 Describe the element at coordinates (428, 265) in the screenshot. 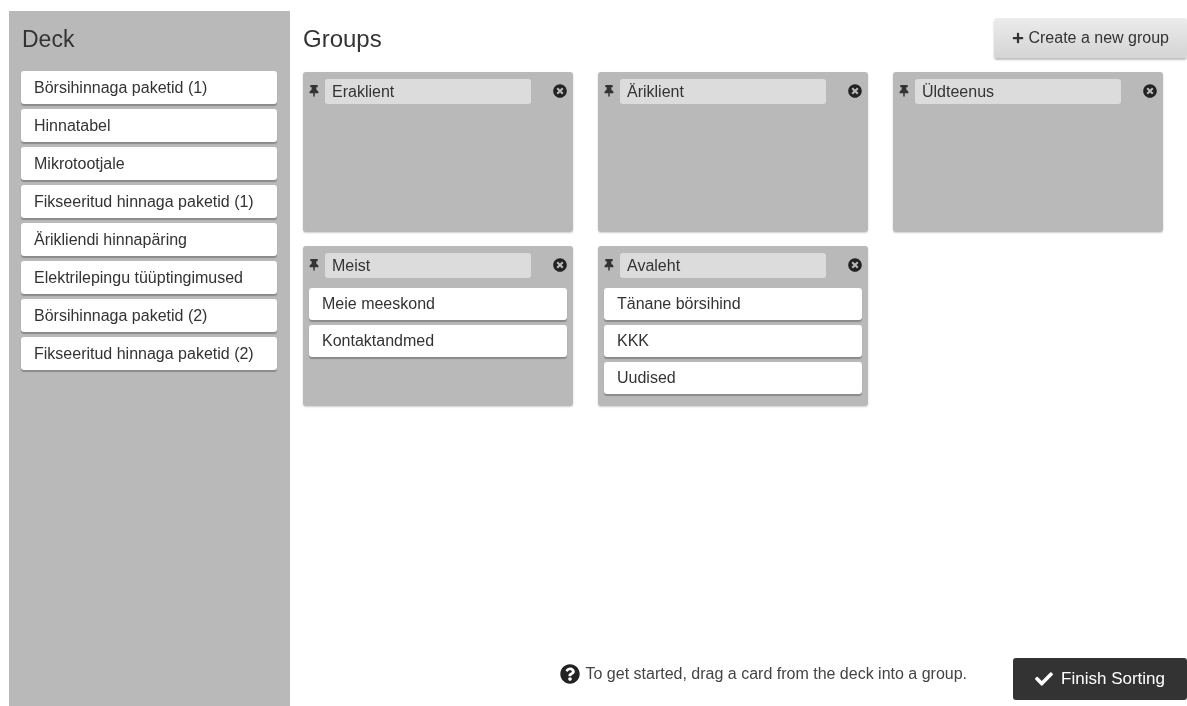

I see `group-name-field: Meist` at that location.